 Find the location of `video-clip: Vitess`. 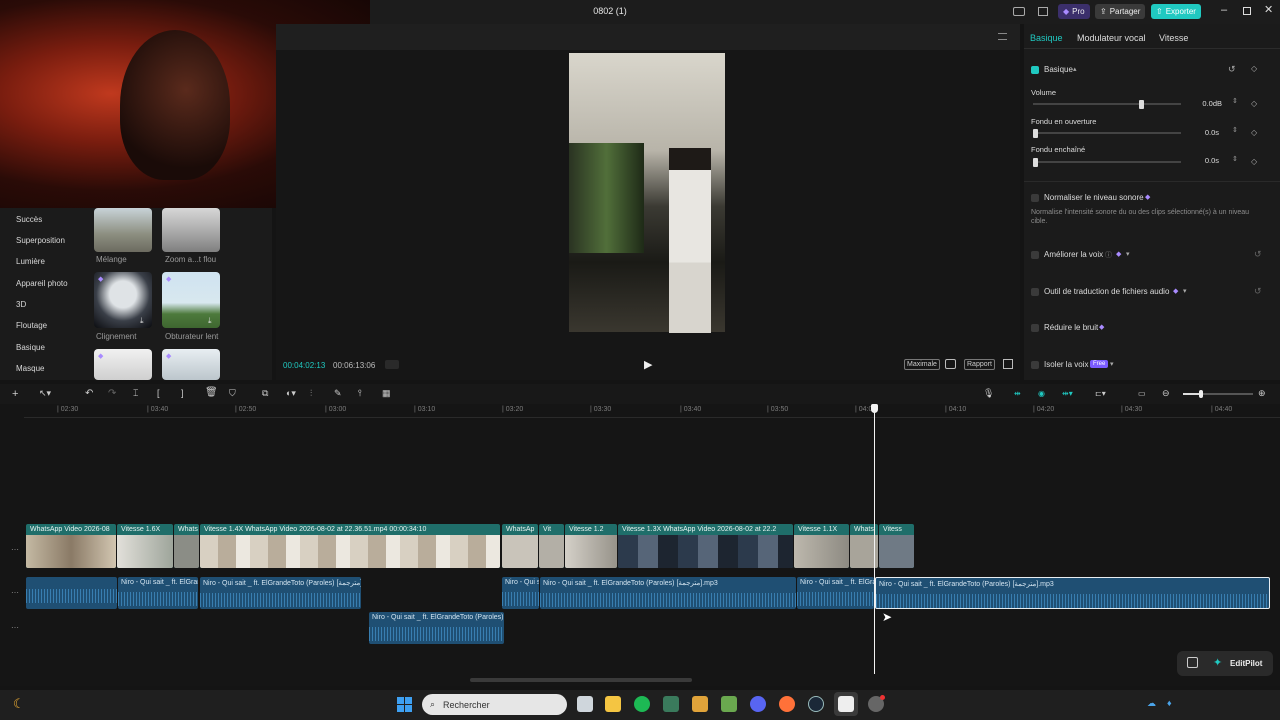

video-clip: Vitess is located at coordinates (896, 546).